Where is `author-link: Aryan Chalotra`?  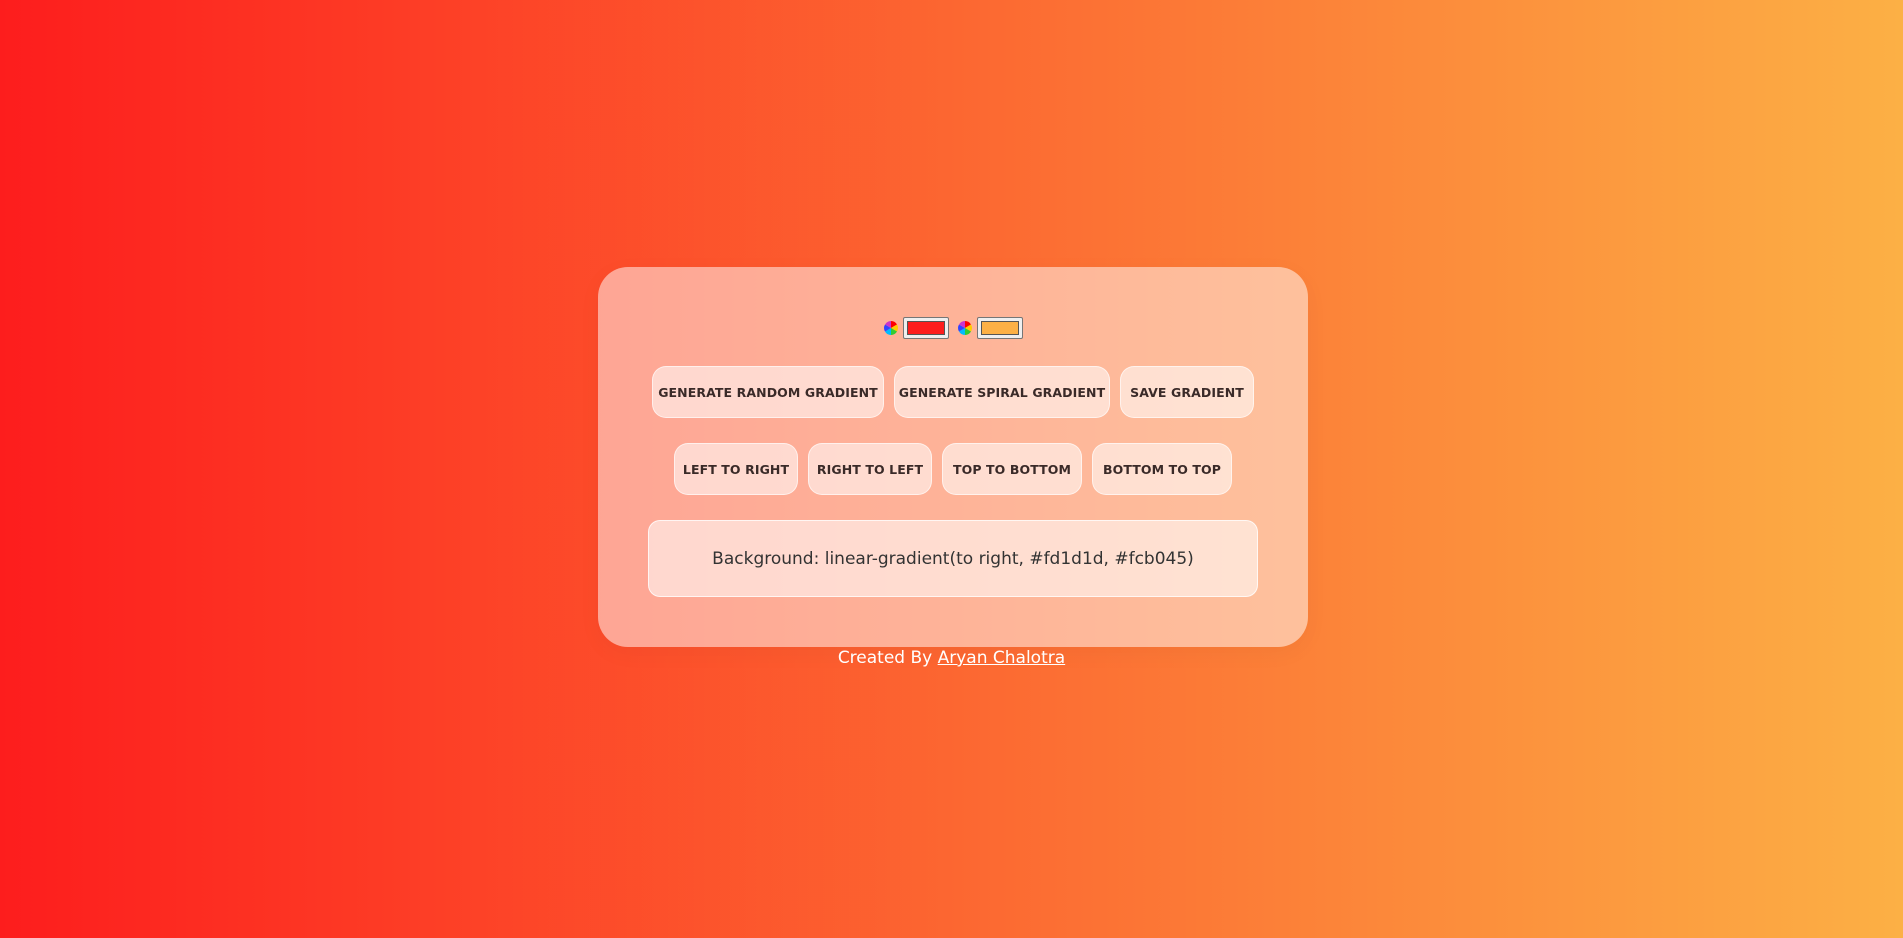
author-link: Aryan Chalotra is located at coordinates (1002, 658).